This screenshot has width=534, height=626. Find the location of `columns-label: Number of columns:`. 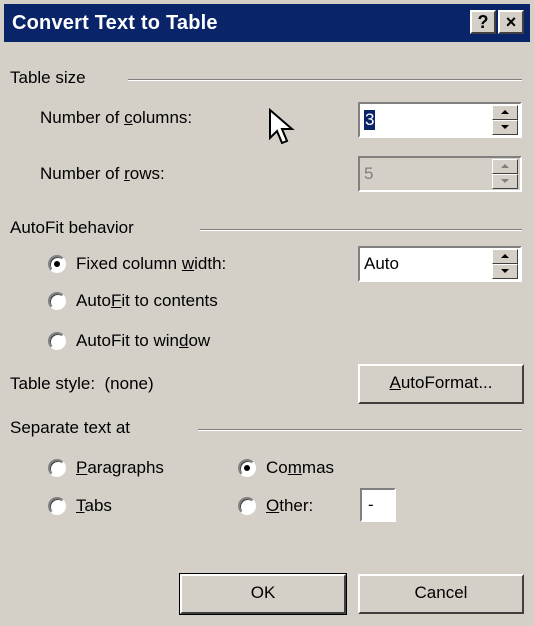

columns-label: Number of columns: is located at coordinates (116, 117).